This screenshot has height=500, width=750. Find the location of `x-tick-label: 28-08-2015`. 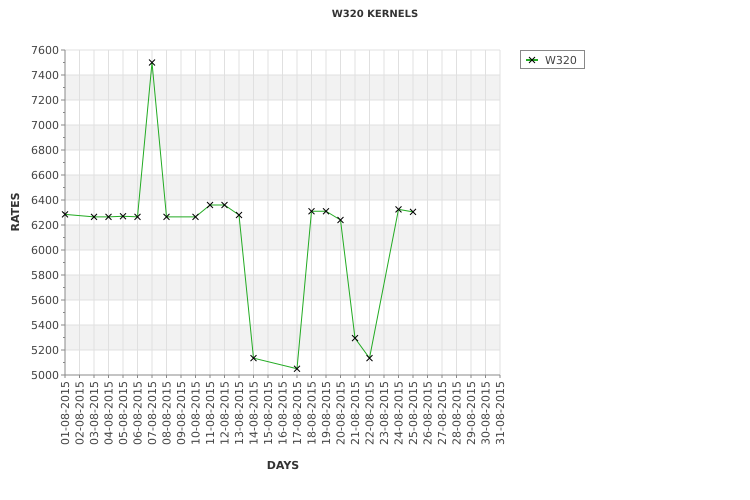

x-tick-label: 28-08-2015 is located at coordinates (457, 413).